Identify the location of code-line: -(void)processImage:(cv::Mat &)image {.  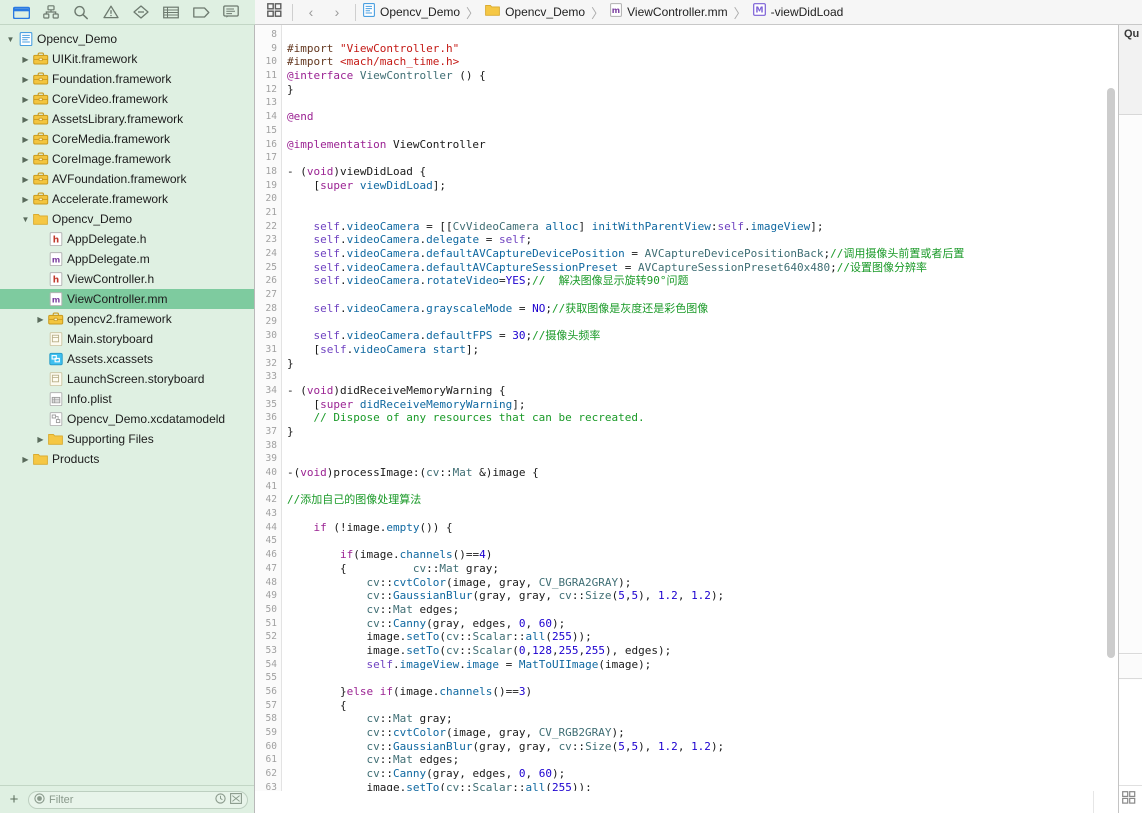
(702, 473).